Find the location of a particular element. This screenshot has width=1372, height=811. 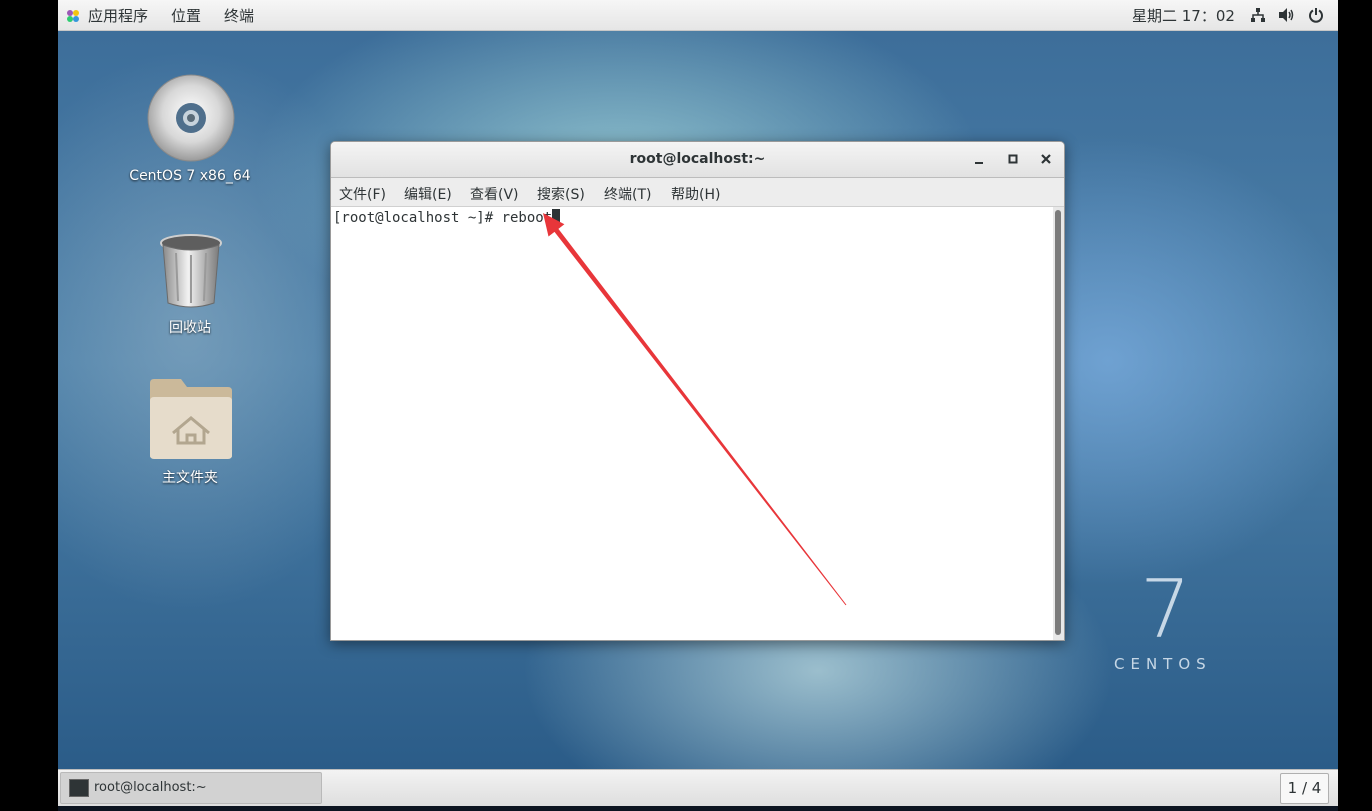

trash-icon is located at coordinates (191, 271).